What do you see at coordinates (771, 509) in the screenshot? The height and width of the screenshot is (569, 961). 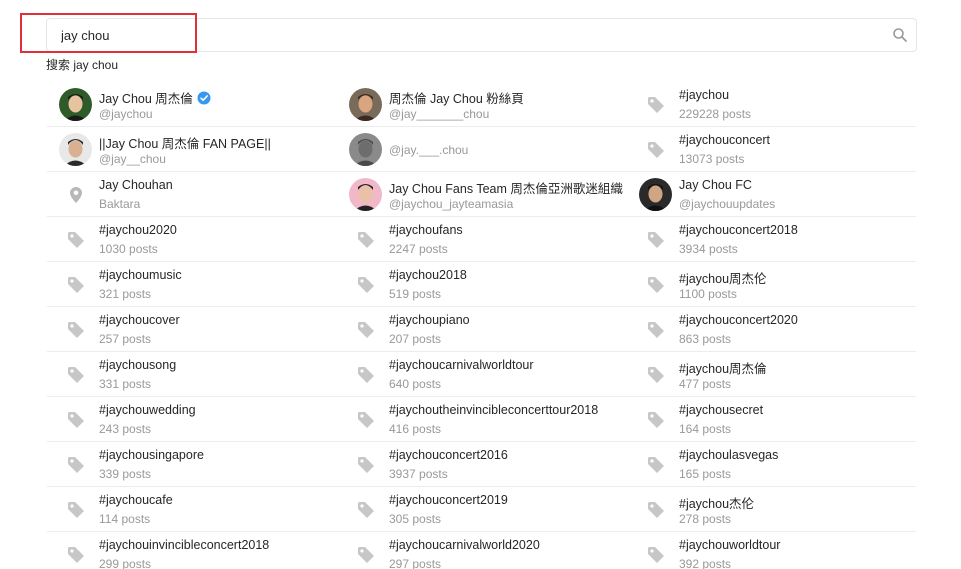 I see `hashtag-result: #jaychou杰伦 278 posts` at bounding box center [771, 509].